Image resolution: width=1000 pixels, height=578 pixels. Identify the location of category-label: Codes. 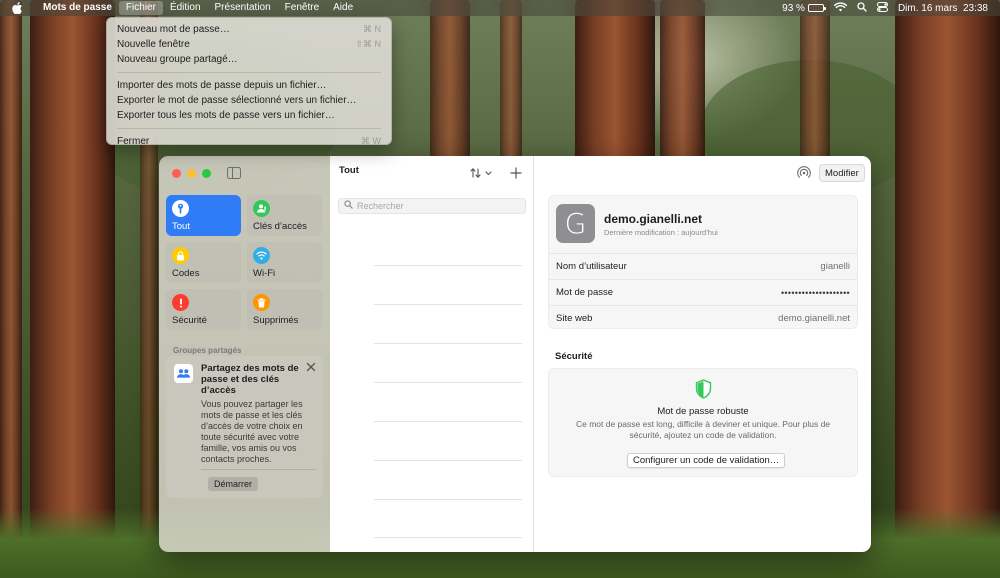
(186, 273).